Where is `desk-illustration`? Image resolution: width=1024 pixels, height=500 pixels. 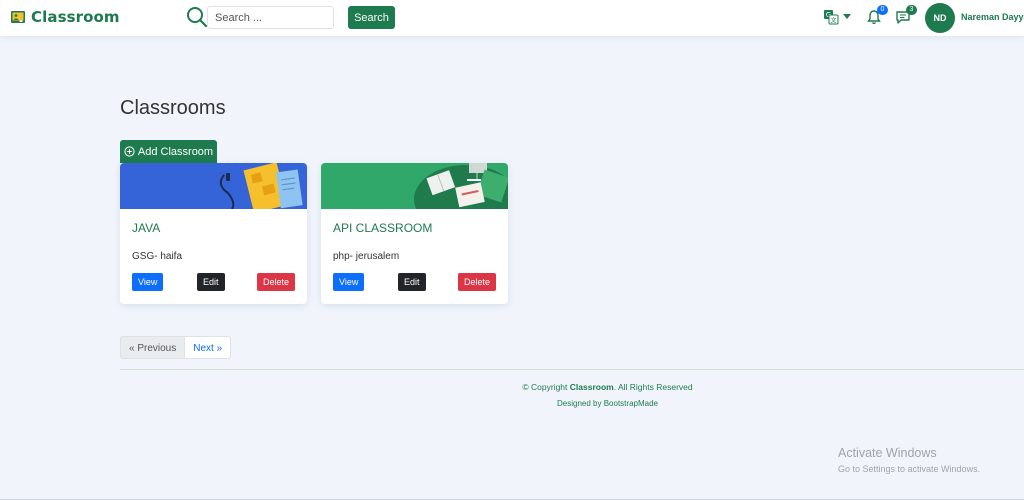
desk-illustration is located at coordinates (461, 186).